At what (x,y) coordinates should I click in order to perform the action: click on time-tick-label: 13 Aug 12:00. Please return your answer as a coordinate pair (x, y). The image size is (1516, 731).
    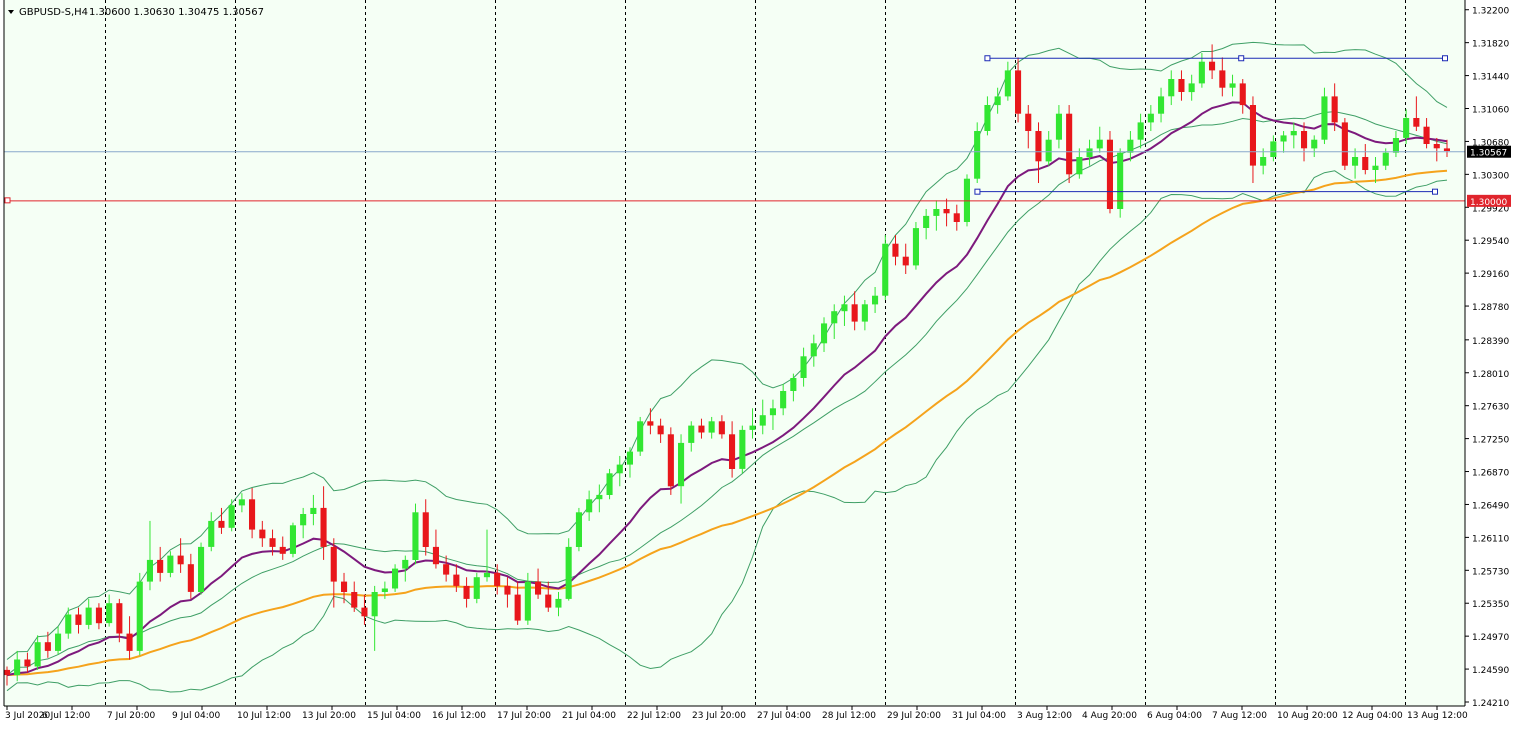
    Looking at the image, I should click on (1437, 716).